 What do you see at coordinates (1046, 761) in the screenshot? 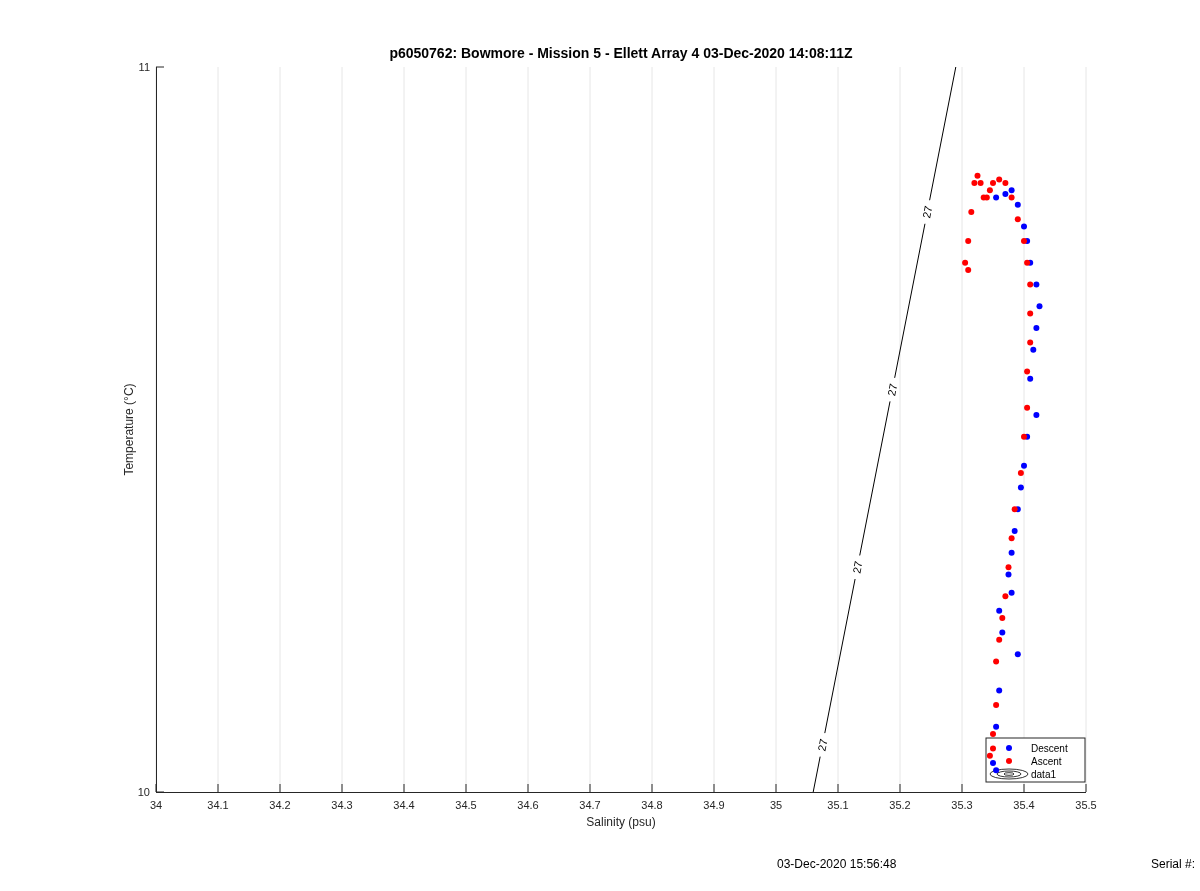
I see `legend-label: Ascent` at bounding box center [1046, 761].